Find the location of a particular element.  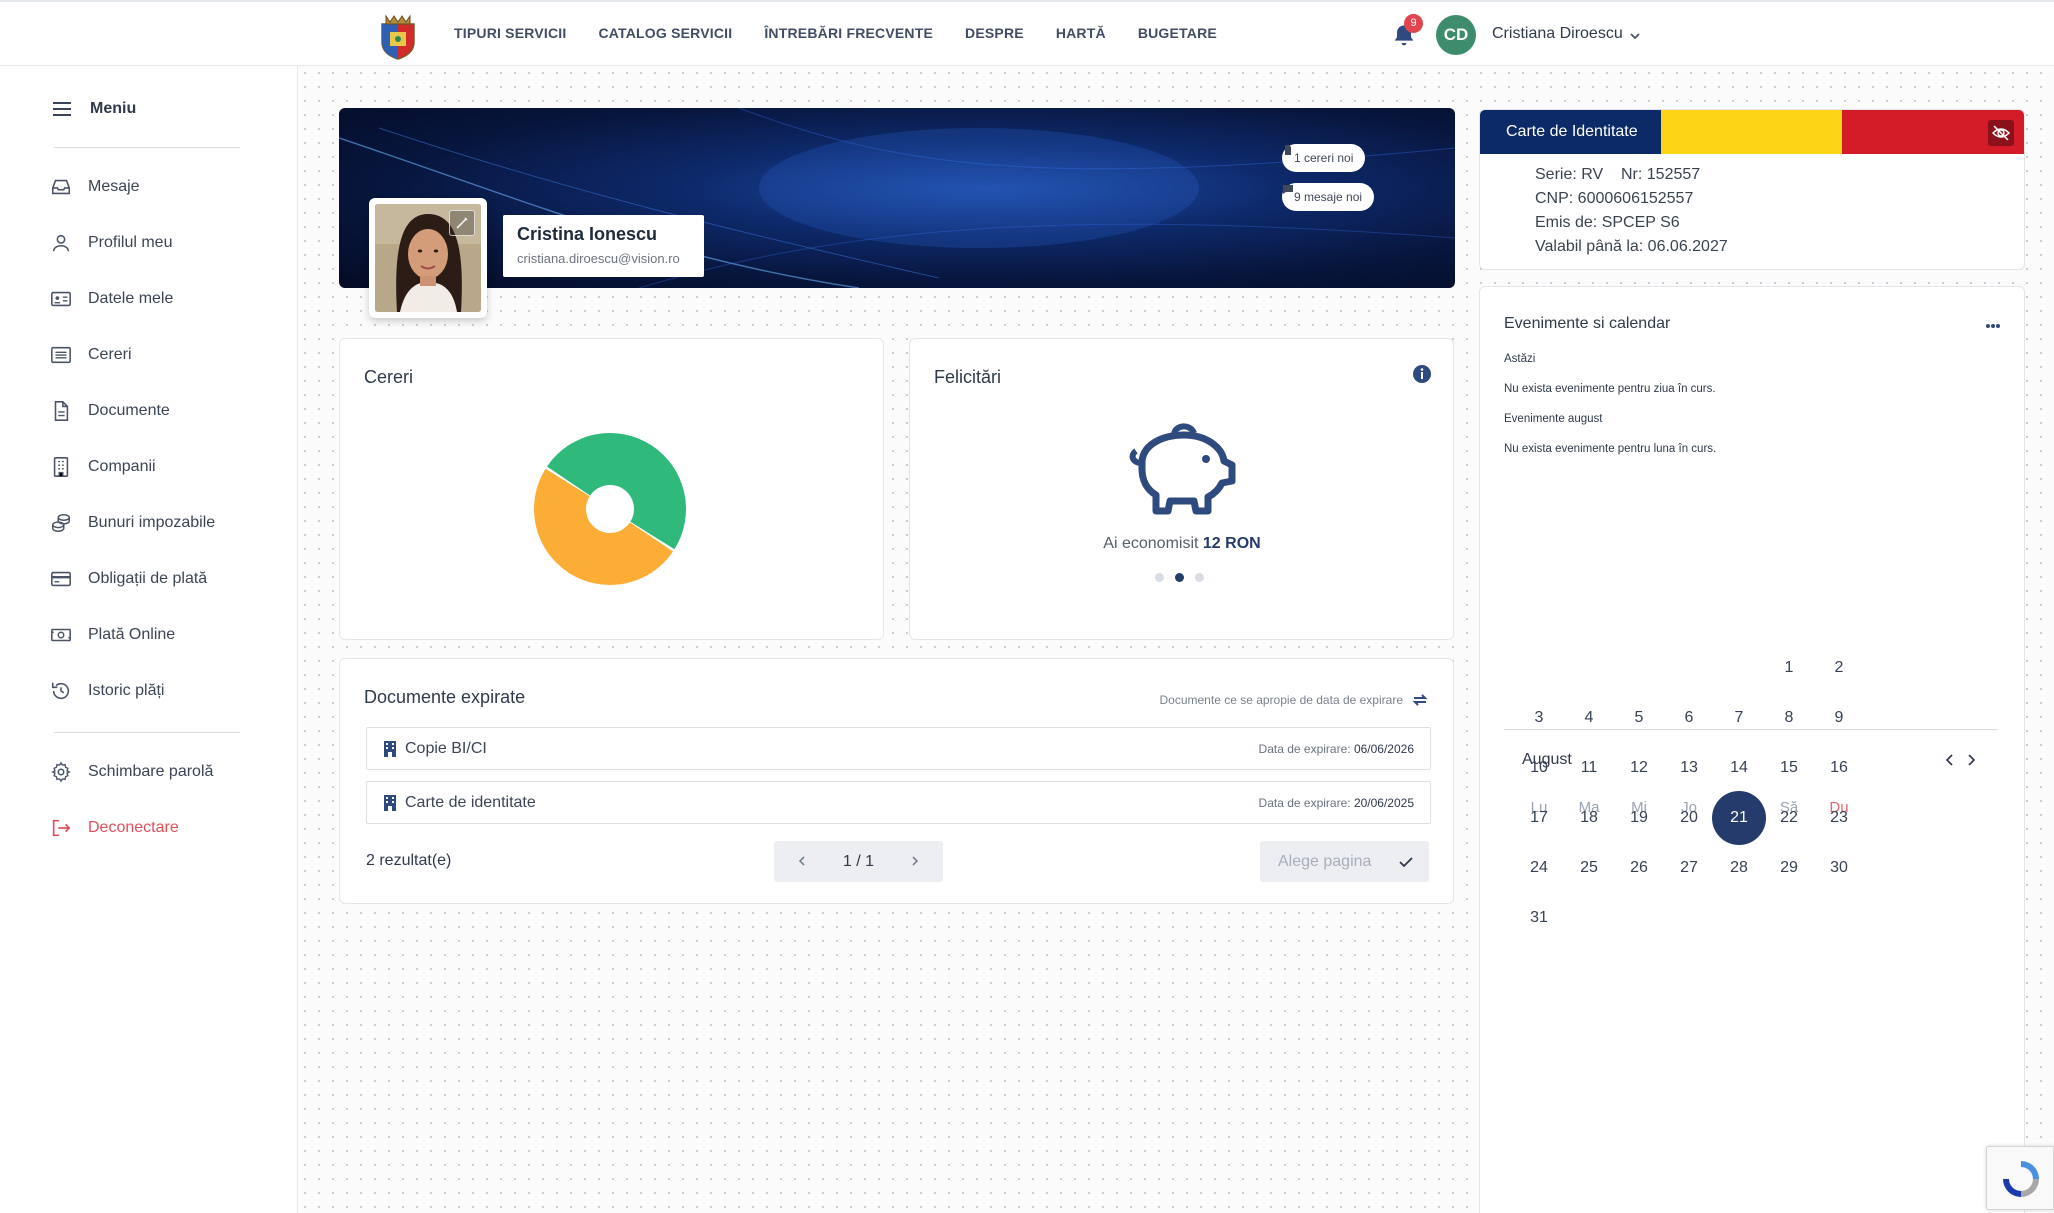

sidebar-item-mesaje: Mesaje is located at coordinates (95, 187).